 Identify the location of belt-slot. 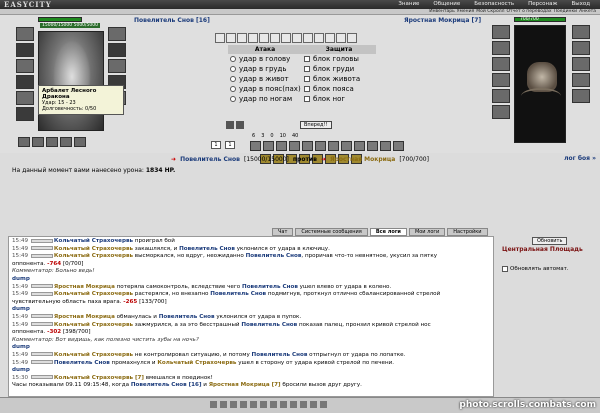
(25, 98).